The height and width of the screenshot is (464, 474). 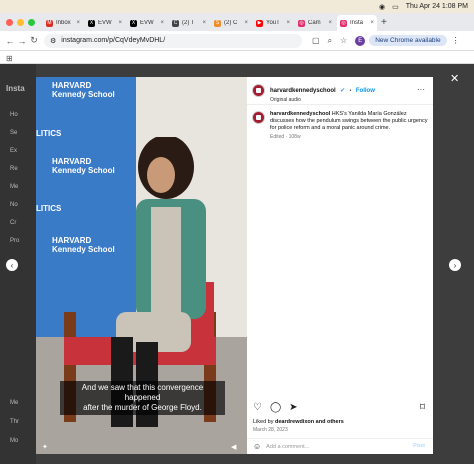 What do you see at coordinates (419, 446) in the screenshot?
I see `post-comment-button: Post` at bounding box center [419, 446].